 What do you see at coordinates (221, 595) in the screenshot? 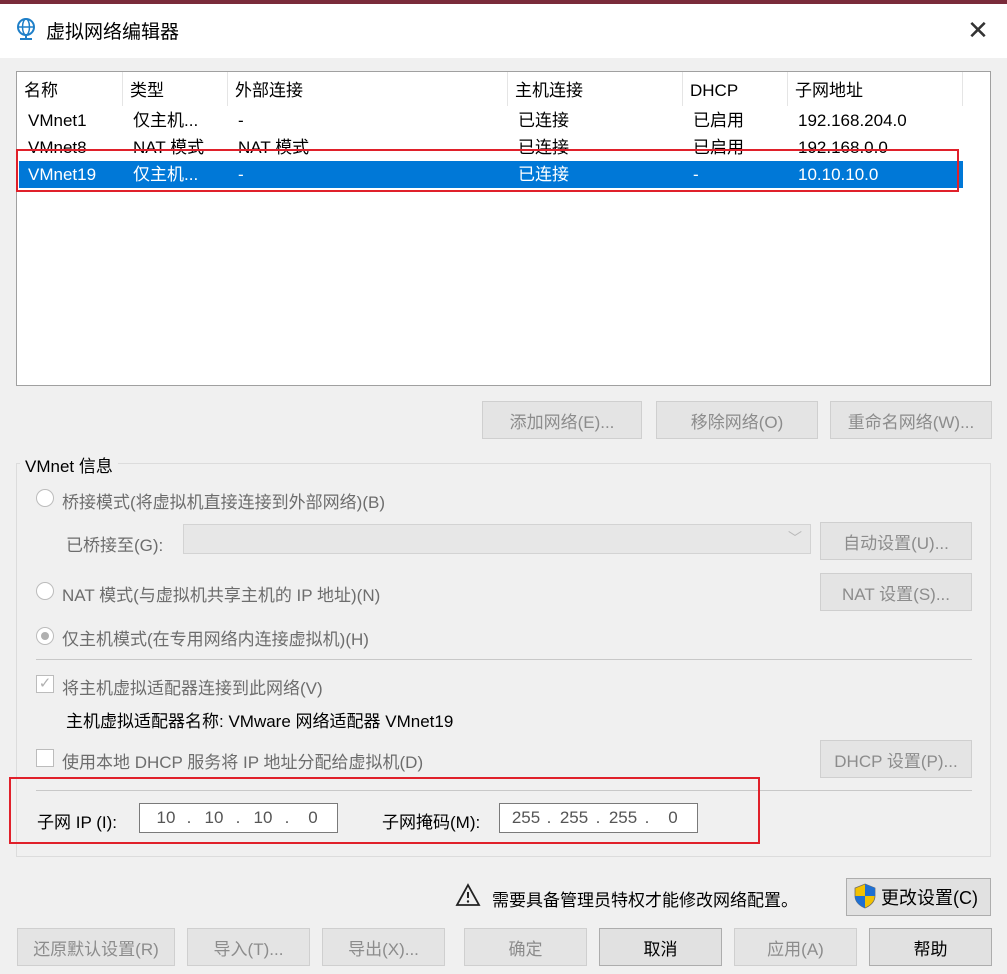
I see `nat-mode-label: NAT 模式(与虚拟机共享主机的 IP 地址)(N)` at bounding box center [221, 595].